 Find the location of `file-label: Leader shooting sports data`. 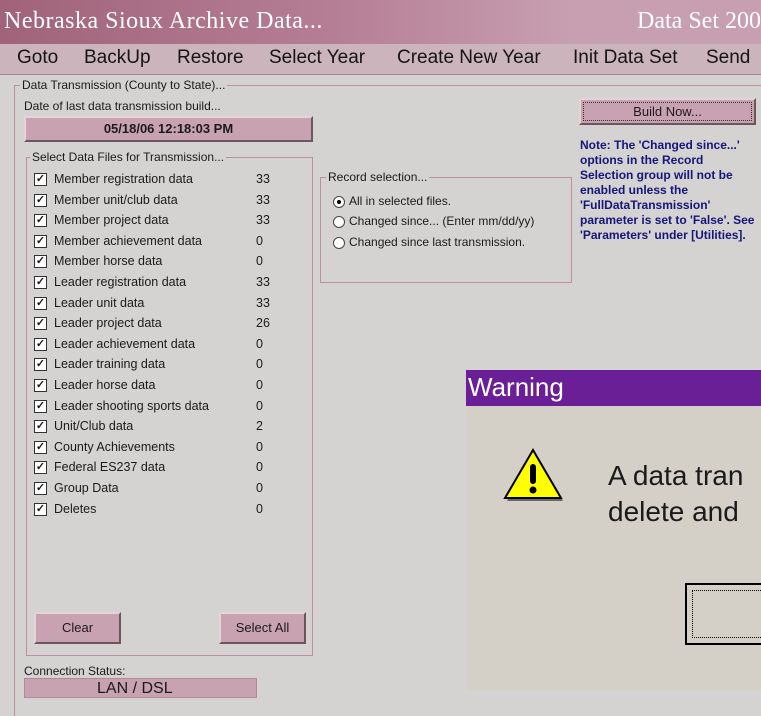

file-label: Leader shooting sports data is located at coordinates (131, 405).